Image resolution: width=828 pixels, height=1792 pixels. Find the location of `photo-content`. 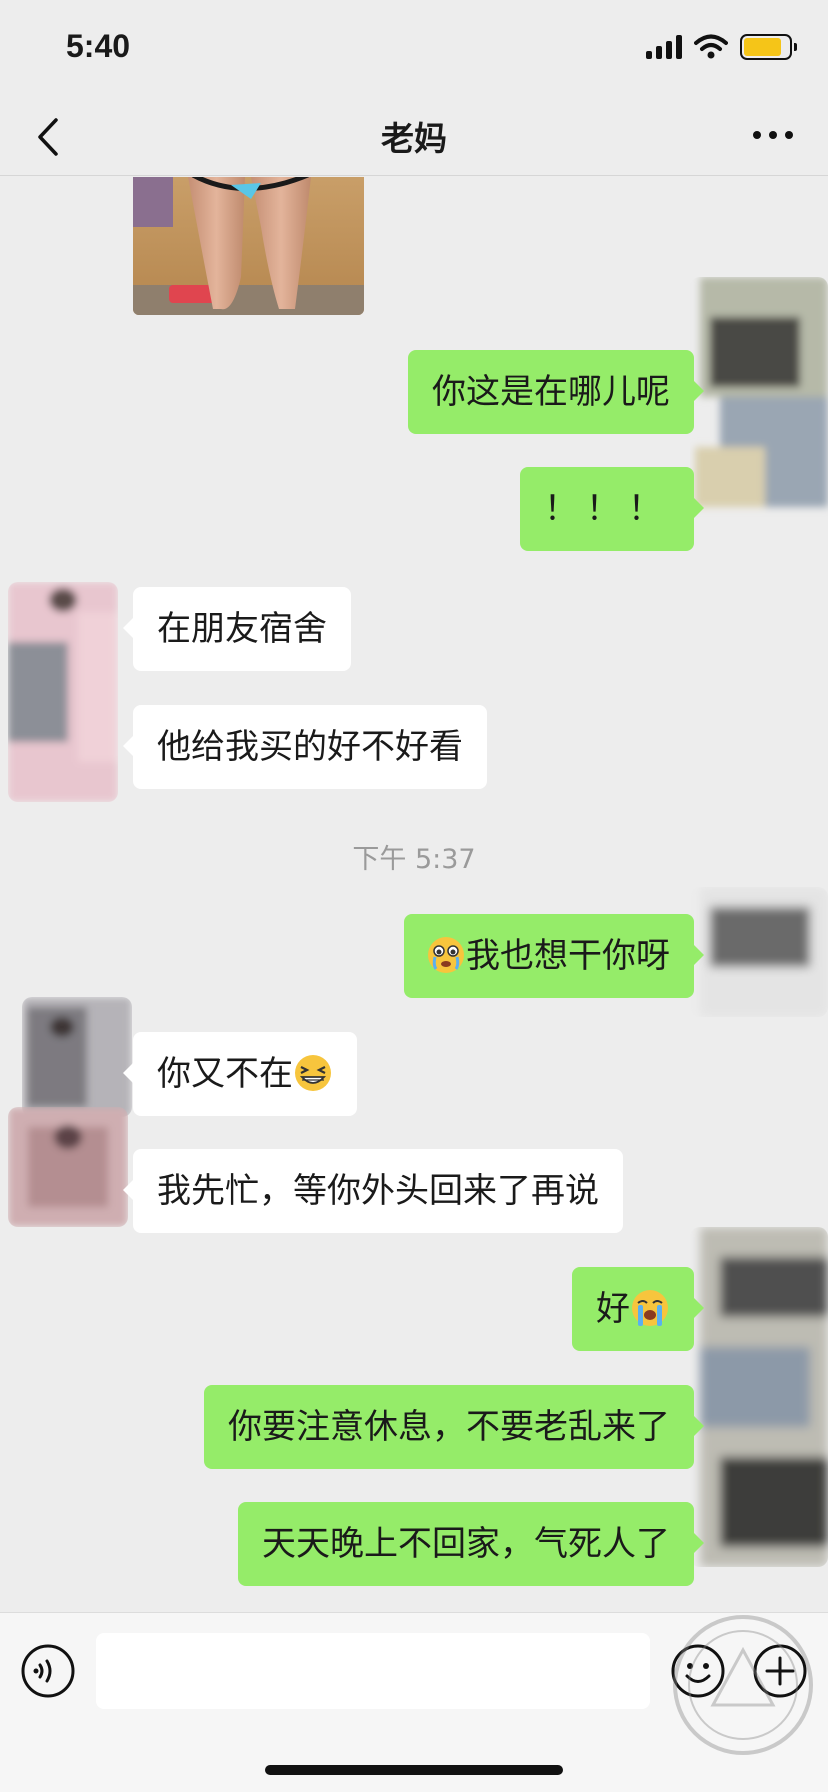

photo-content is located at coordinates (248, 246).